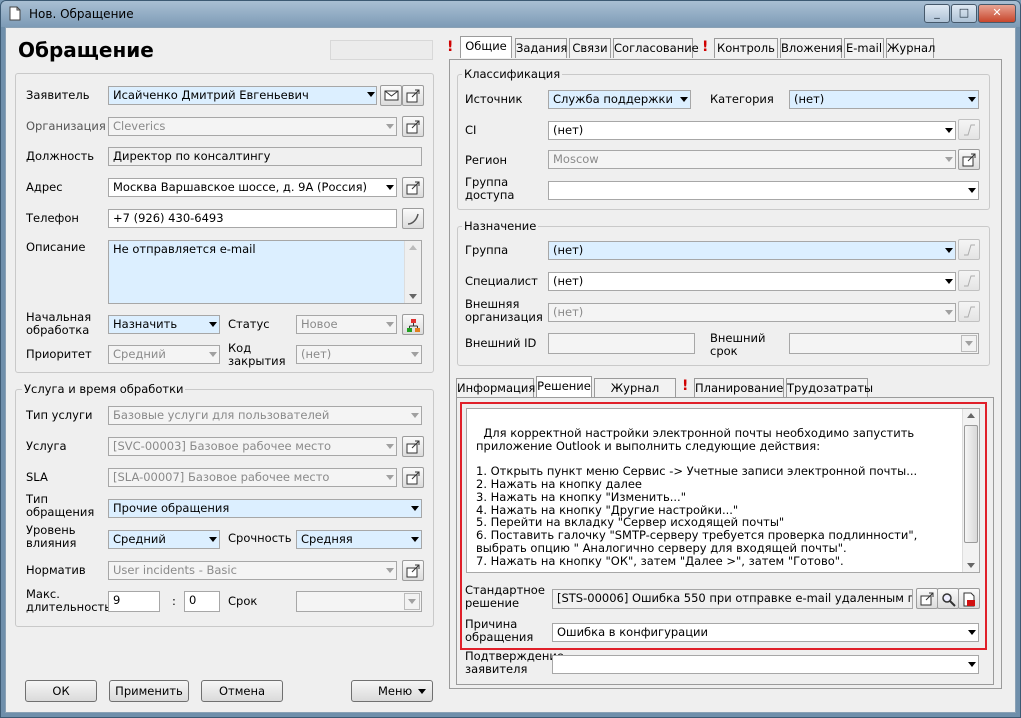  What do you see at coordinates (752, 130) in the screenshot?
I see `ci-select: (нет)` at bounding box center [752, 130].